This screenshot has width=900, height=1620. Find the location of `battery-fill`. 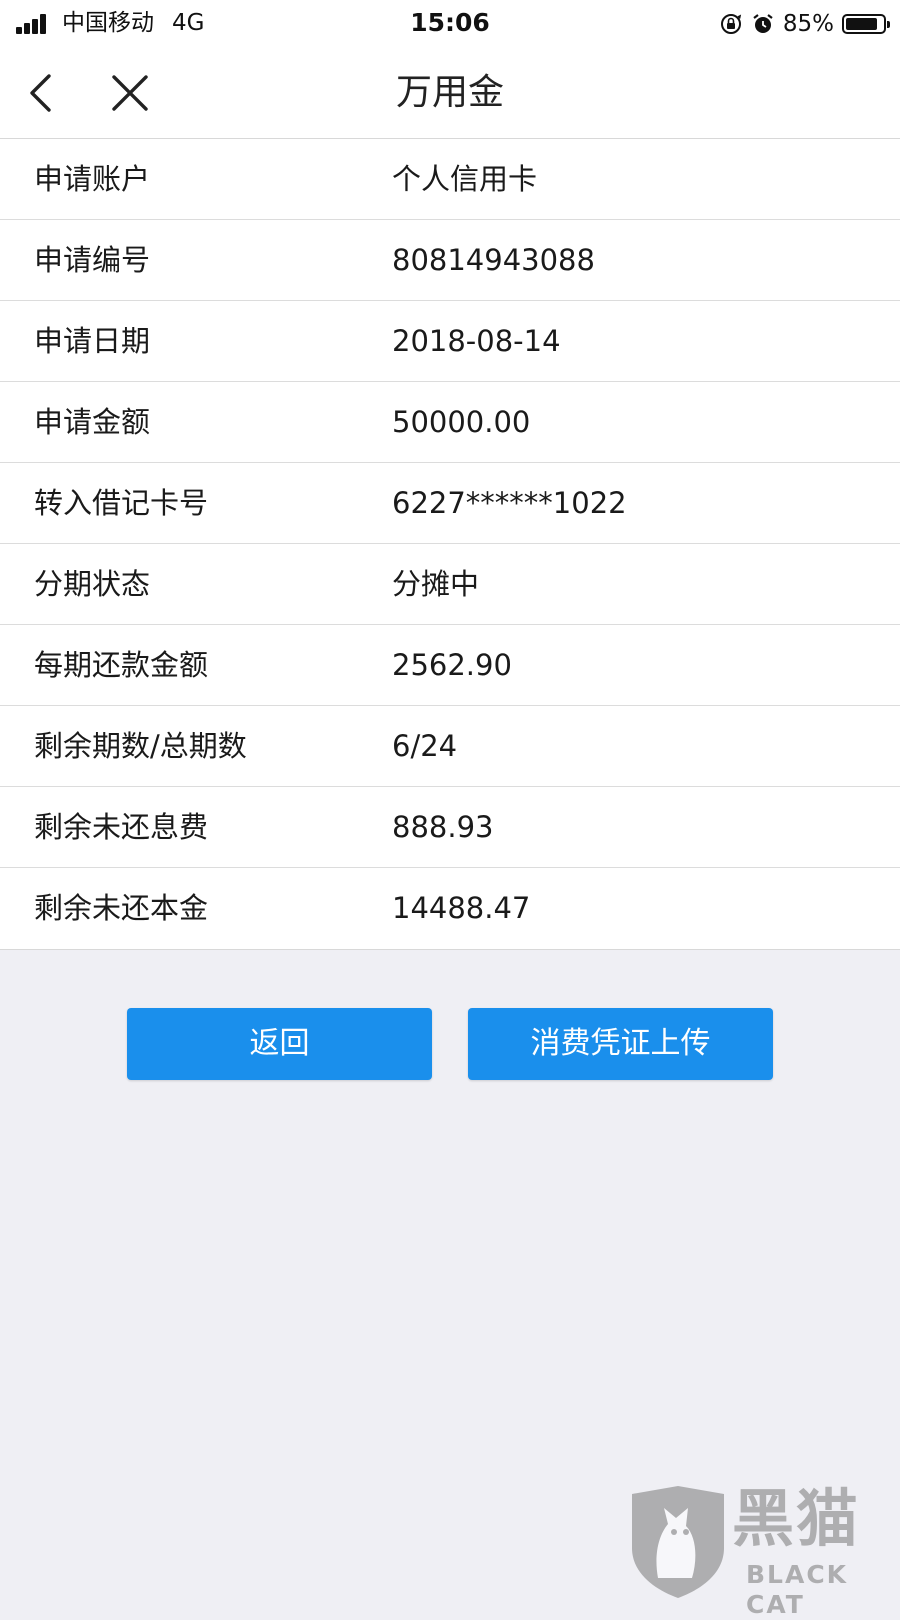

battery-fill is located at coordinates (861, 24).